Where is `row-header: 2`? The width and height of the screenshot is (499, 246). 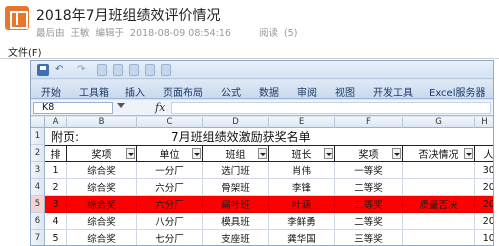 row-header: 2 is located at coordinates (38, 153).